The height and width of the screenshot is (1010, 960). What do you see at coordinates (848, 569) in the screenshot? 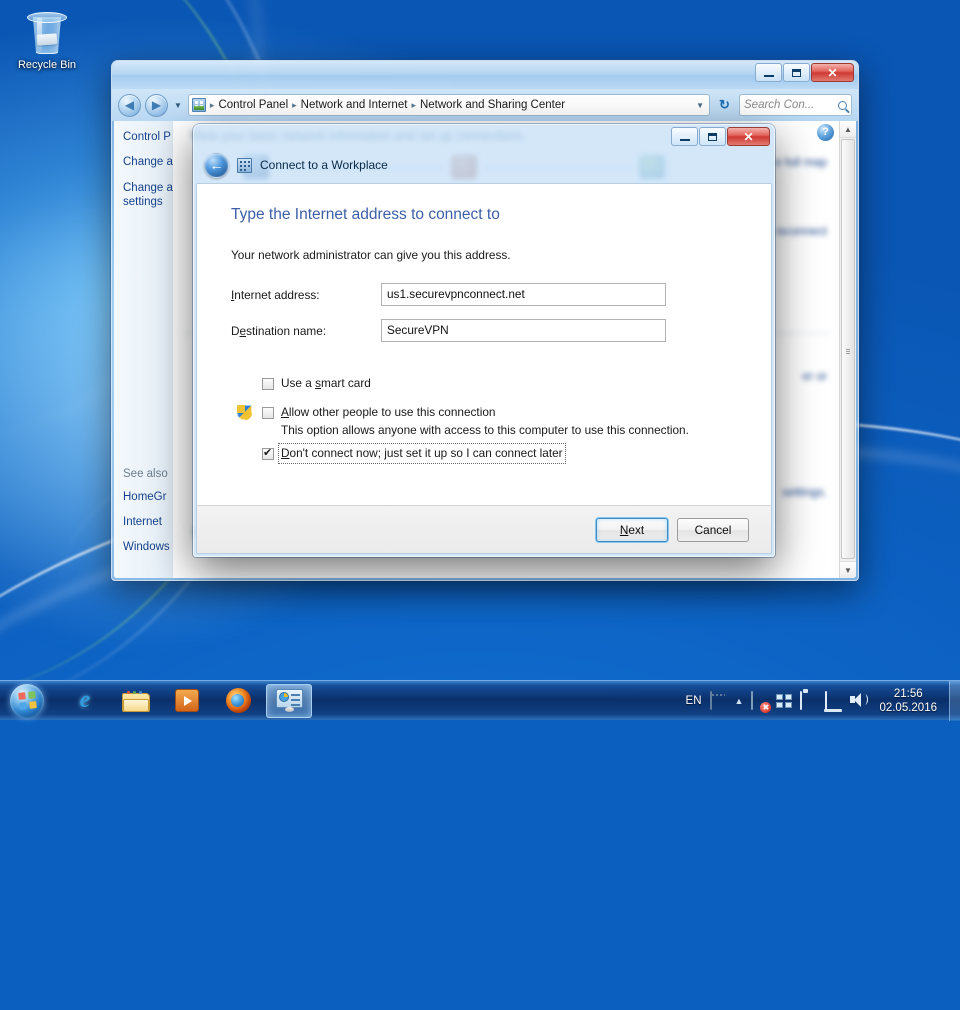
I see `scroll-down-button: ▼` at bounding box center [848, 569].